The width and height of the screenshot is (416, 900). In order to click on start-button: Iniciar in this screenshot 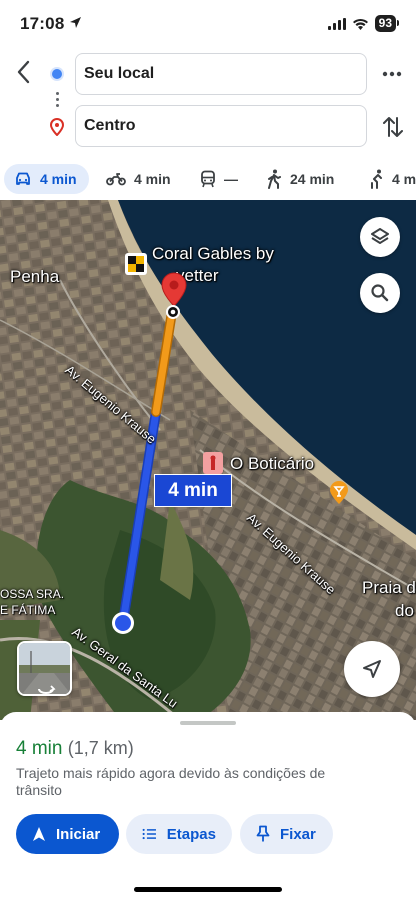, I will do `click(67, 834)`.